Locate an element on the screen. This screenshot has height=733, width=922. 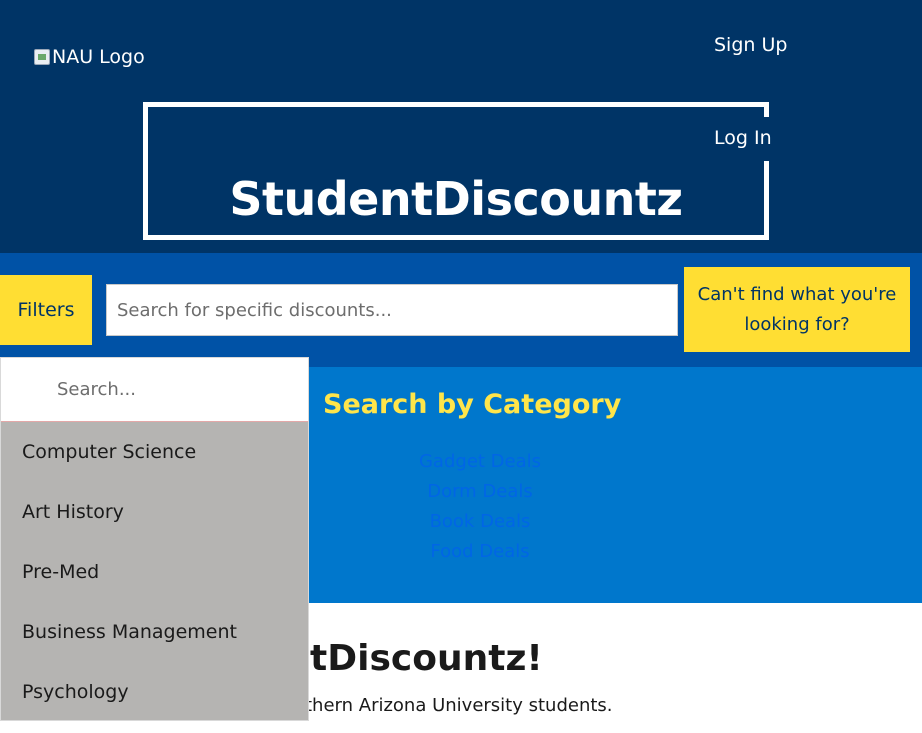
category-heading: Search by Category is located at coordinates (472, 404).